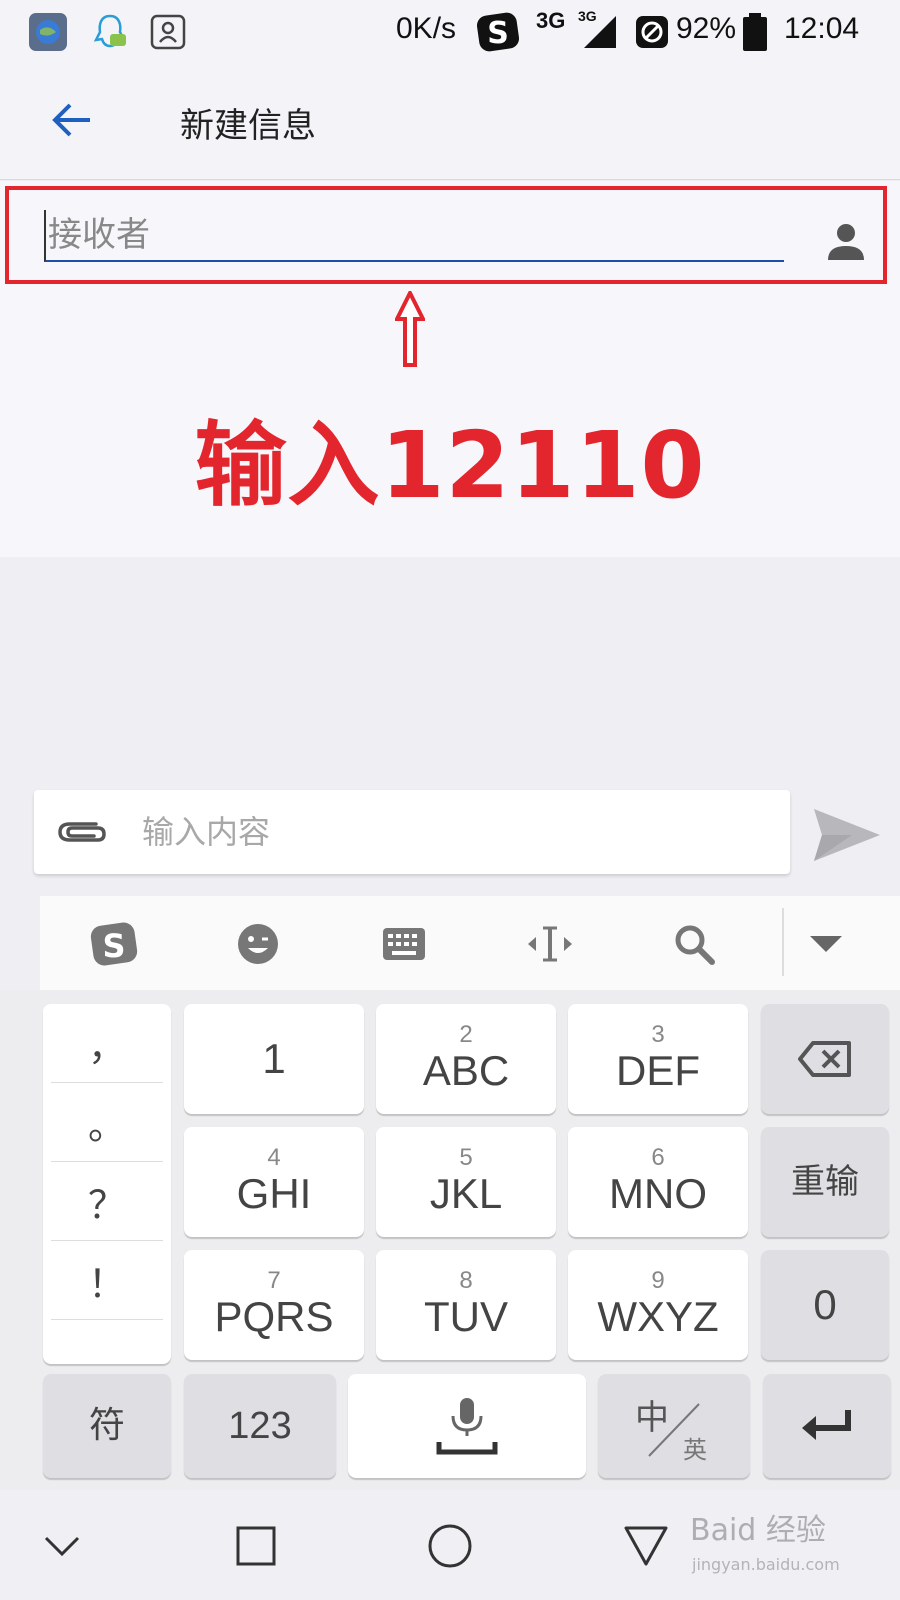  I want to click on key-6-mno: 6 MNO, so click(658, 1182).